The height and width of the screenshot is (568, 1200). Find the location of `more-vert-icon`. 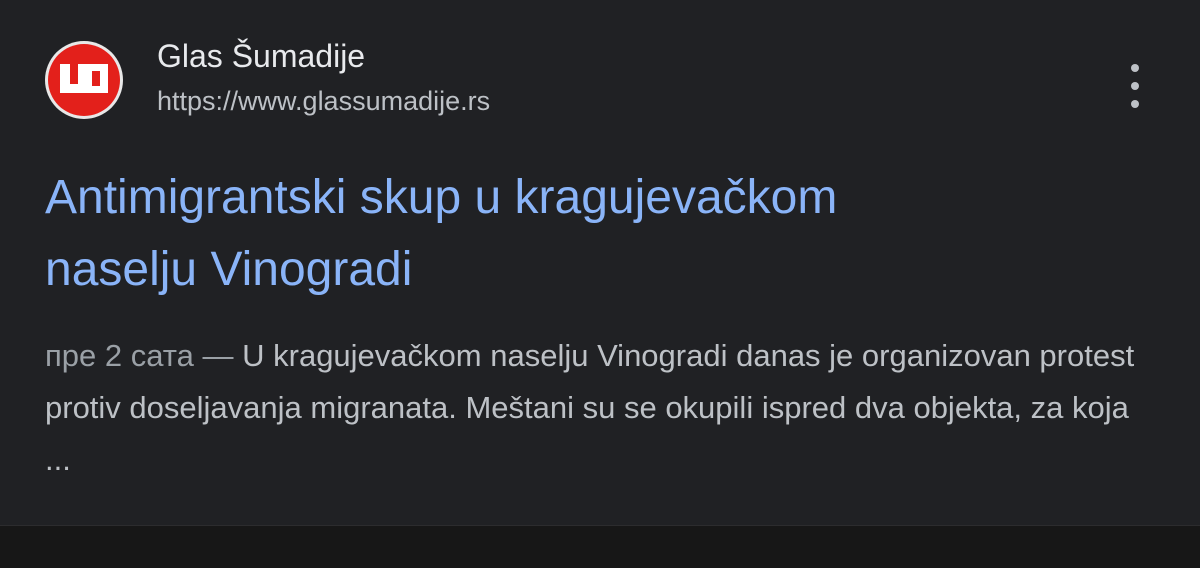

more-vert-icon is located at coordinates (1135, 86).